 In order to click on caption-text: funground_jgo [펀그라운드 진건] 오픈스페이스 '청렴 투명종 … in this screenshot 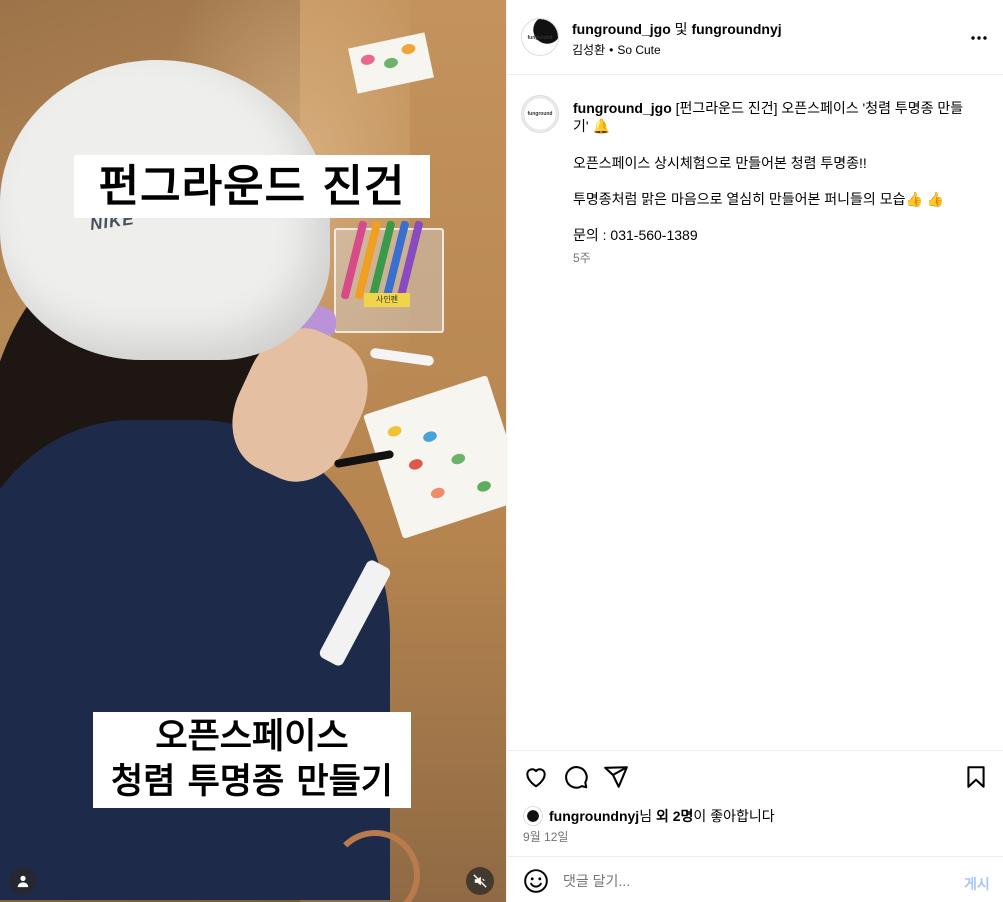, I will do `click(773, 117)`.